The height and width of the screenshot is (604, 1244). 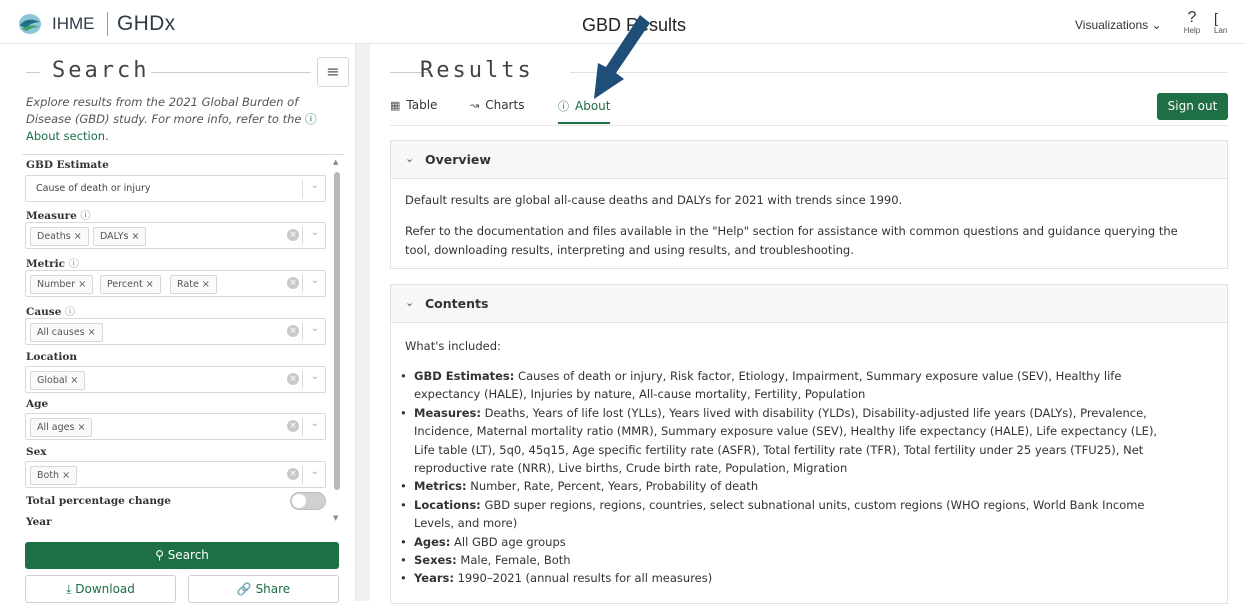 I want to click on sex-chip-both: Both ×, so click(x=54, y=475).